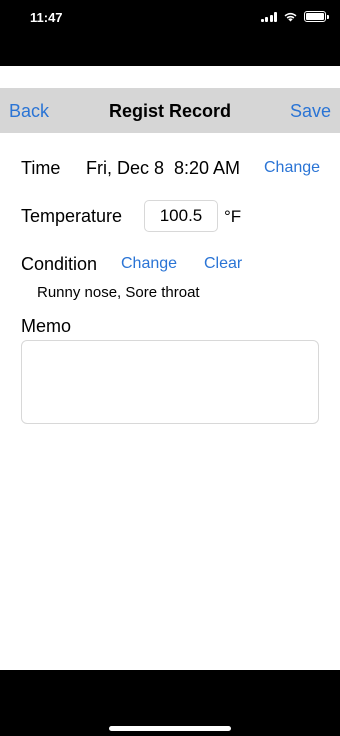 This screenshot has width=340, height=736. Describe the element at coordinates (59, 264) in the screenshot. I see `condition-label: Condition` at that location.